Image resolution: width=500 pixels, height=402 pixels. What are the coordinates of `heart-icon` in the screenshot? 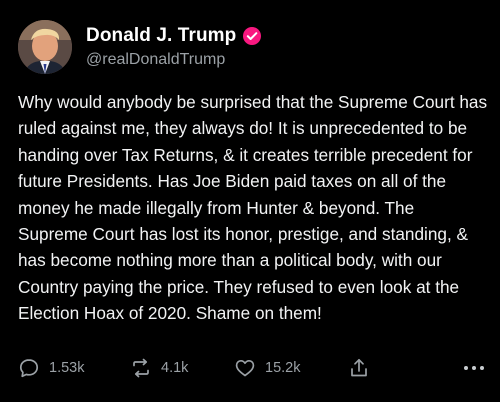 It's located at (245, 368).